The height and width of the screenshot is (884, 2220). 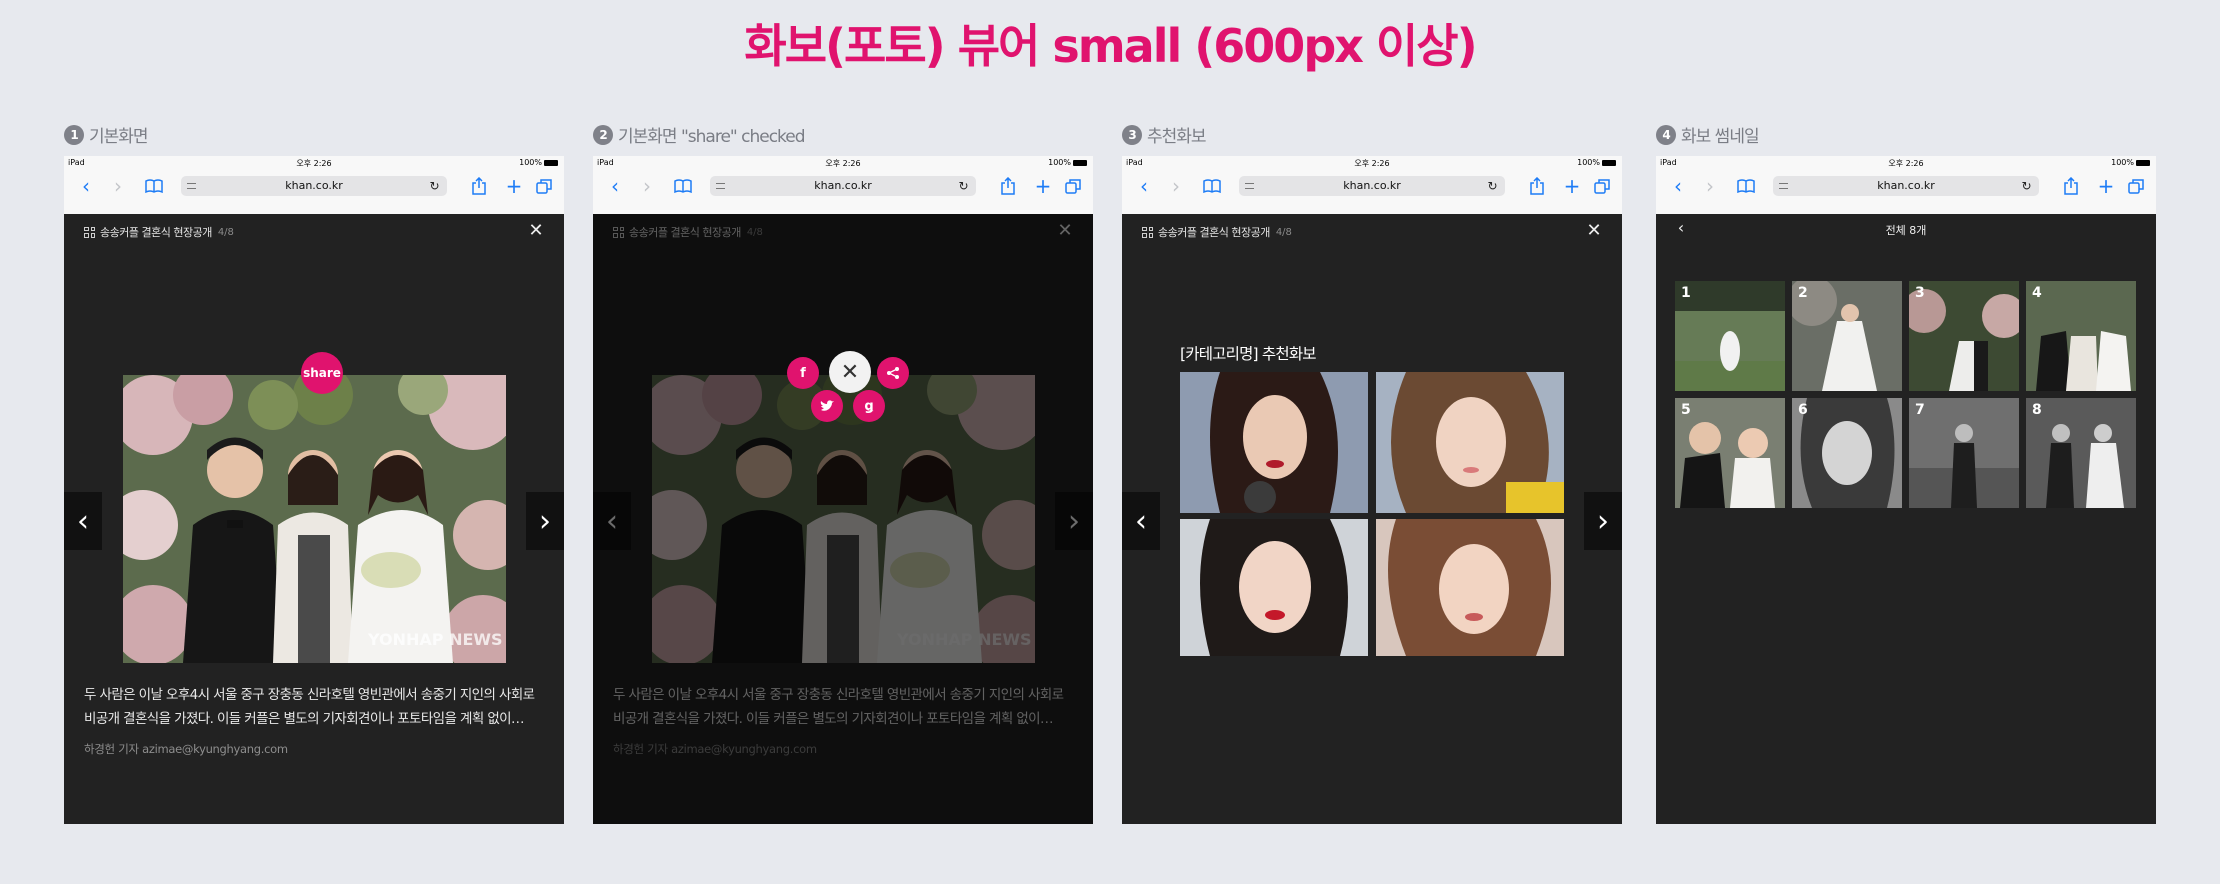 What do you see at coordinates (1110, 46) in the screenshot?
I see `page-title: 화보(포토) 뷰어 small (600px 이상)` at bounding box center [1110, 46].